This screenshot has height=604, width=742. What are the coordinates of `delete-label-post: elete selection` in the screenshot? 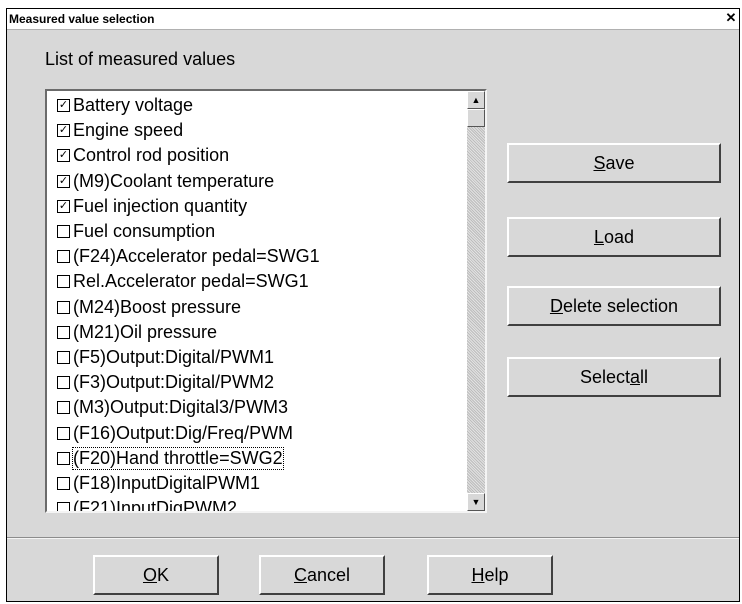 It's located at (620, 305).